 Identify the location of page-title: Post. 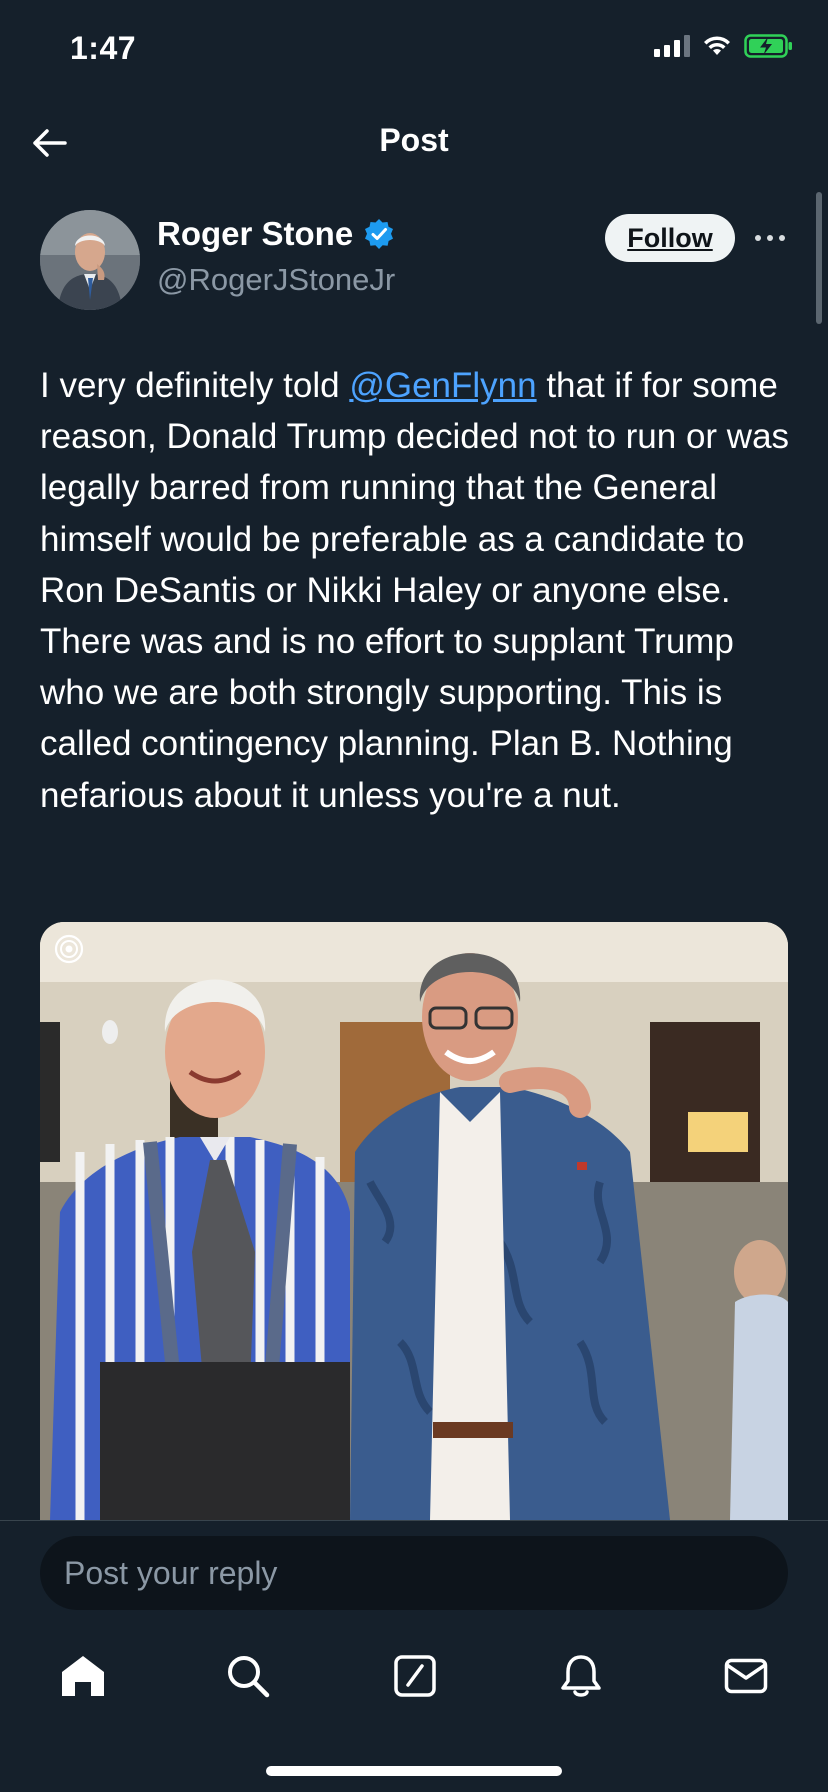
(414, 140).